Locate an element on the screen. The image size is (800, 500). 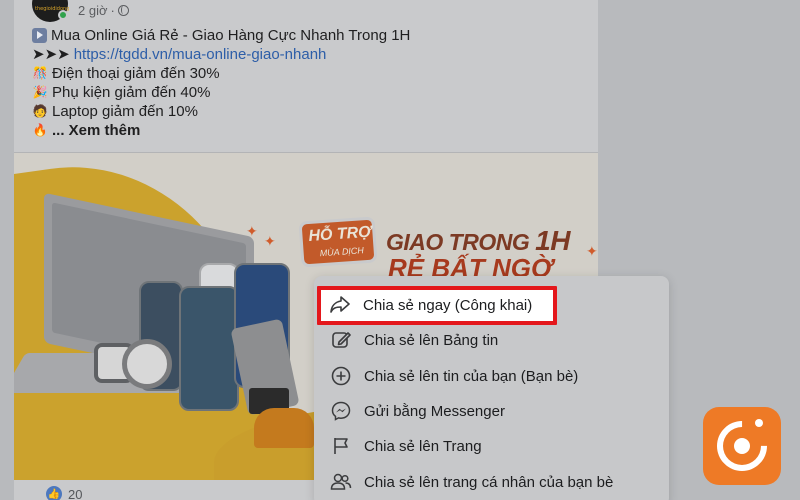
share-to-story: Chia sẻ lên tin của bạn (Bạn bè) is located at coordinates (491, 376).